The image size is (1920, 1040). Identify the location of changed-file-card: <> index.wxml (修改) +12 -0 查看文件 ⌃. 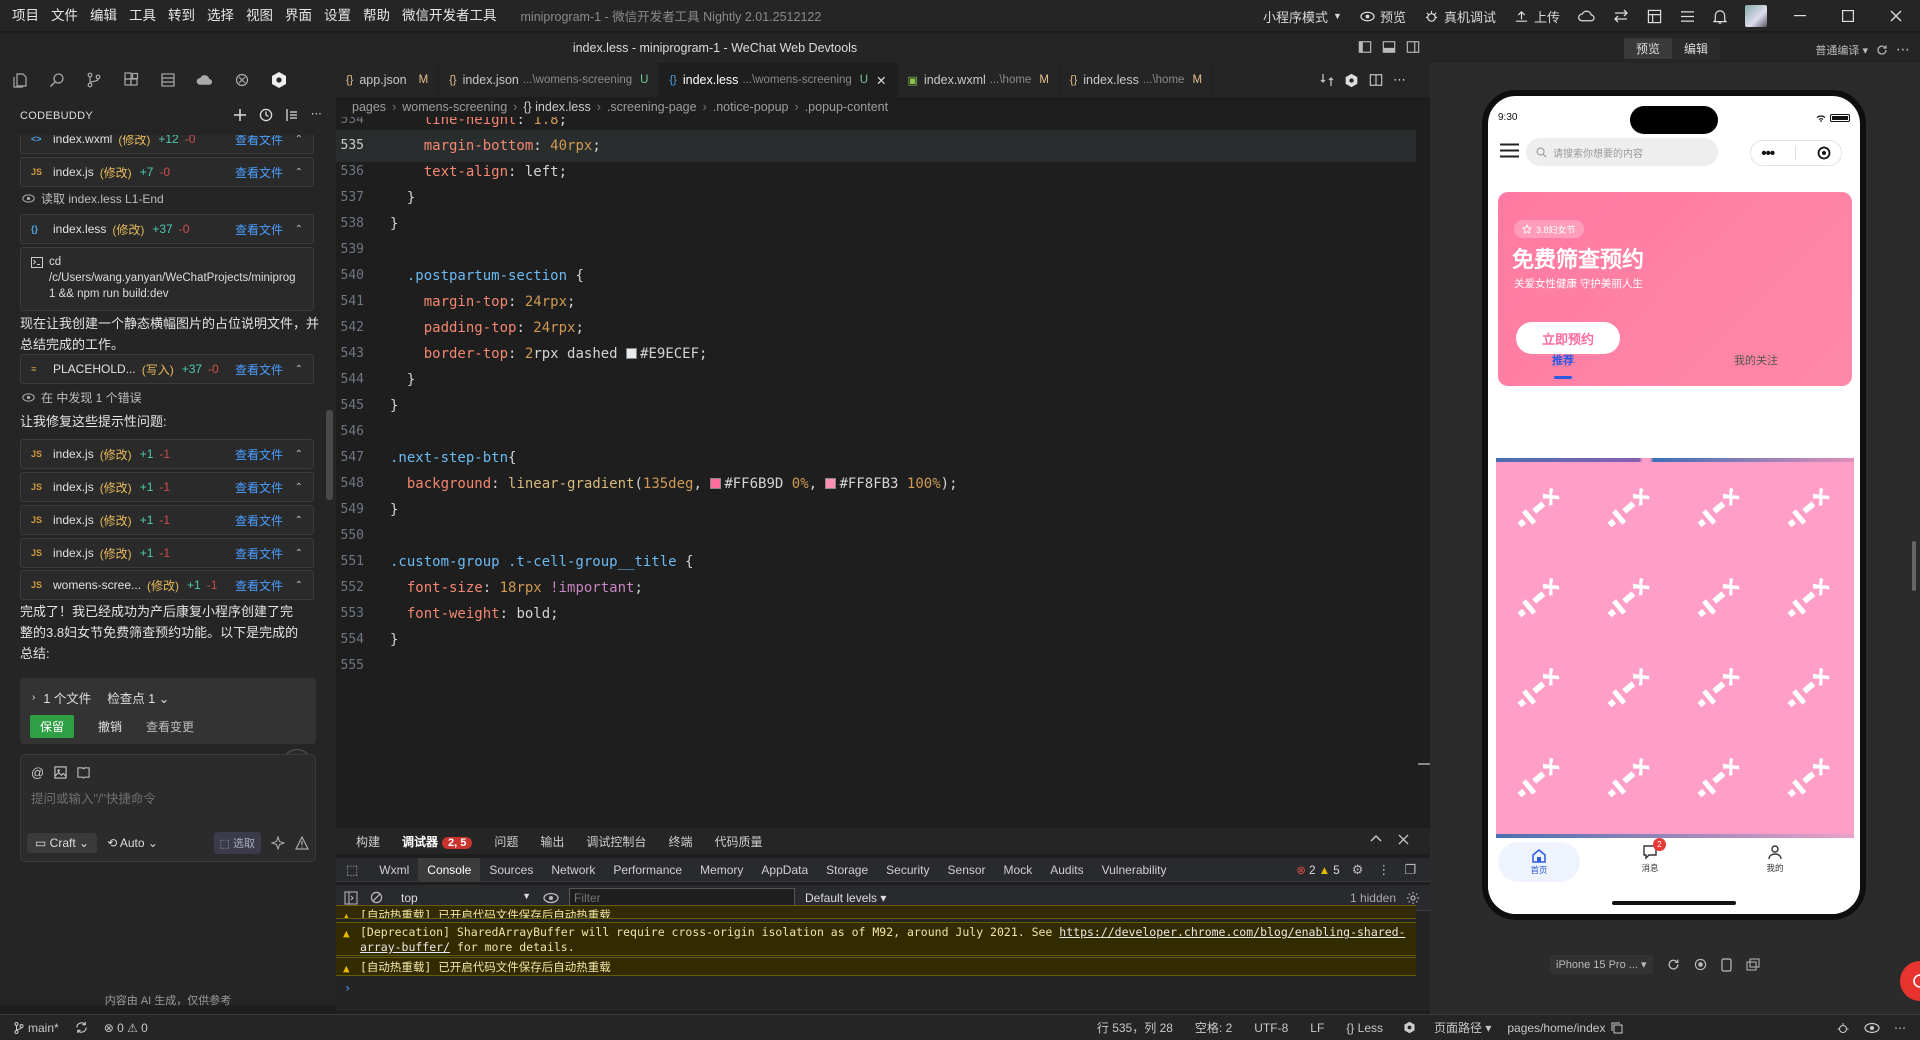
(167, 144).